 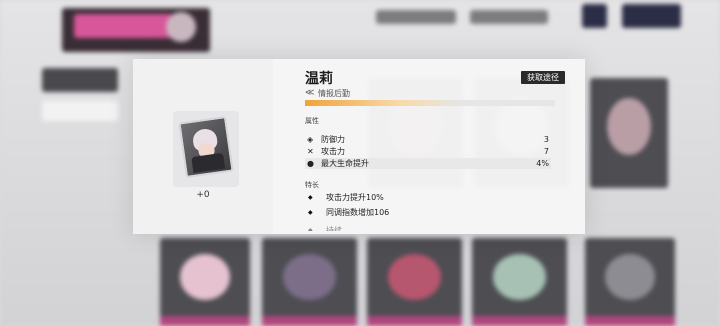 What do you see at coordinates (435, 213) in the screenshot?
I see `specialty-item: ◆ 同调指数增加106` at bounding box center [435, 213].